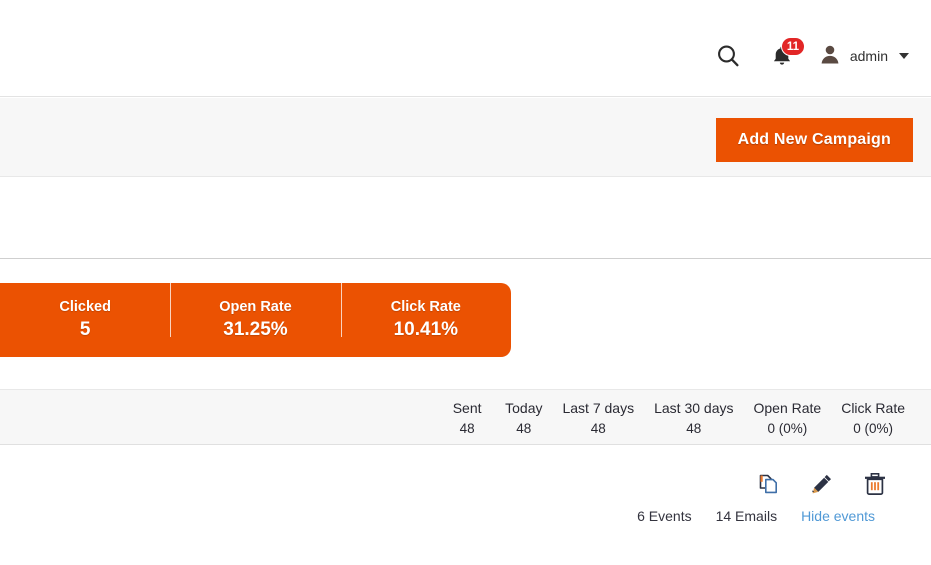 This screenshot has width=931, height=565. Describe the element at coordinates (426, 329) in the screenshot. I see `summary-value: 10.41%` at that location.